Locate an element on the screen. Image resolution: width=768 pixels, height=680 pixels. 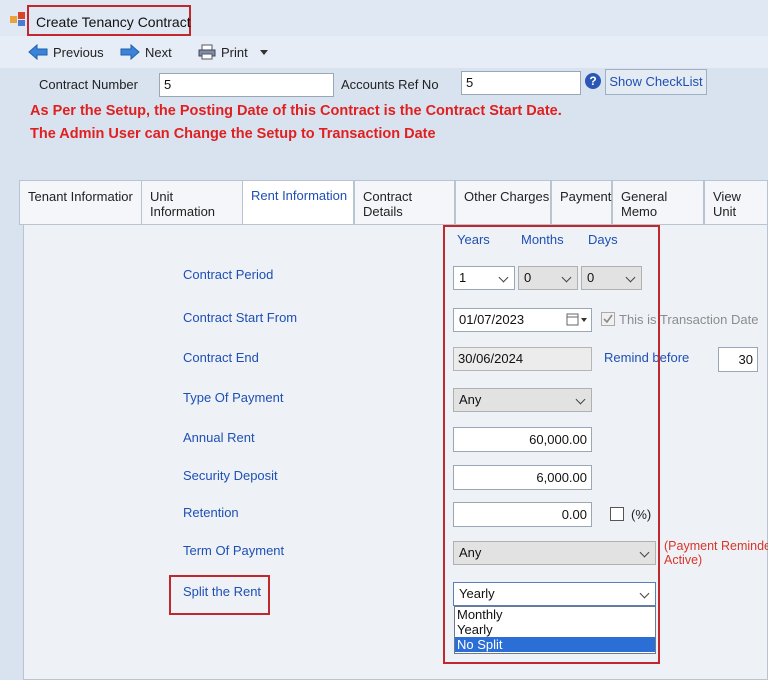
help-icon: ? is located at coordinates (593, 81).